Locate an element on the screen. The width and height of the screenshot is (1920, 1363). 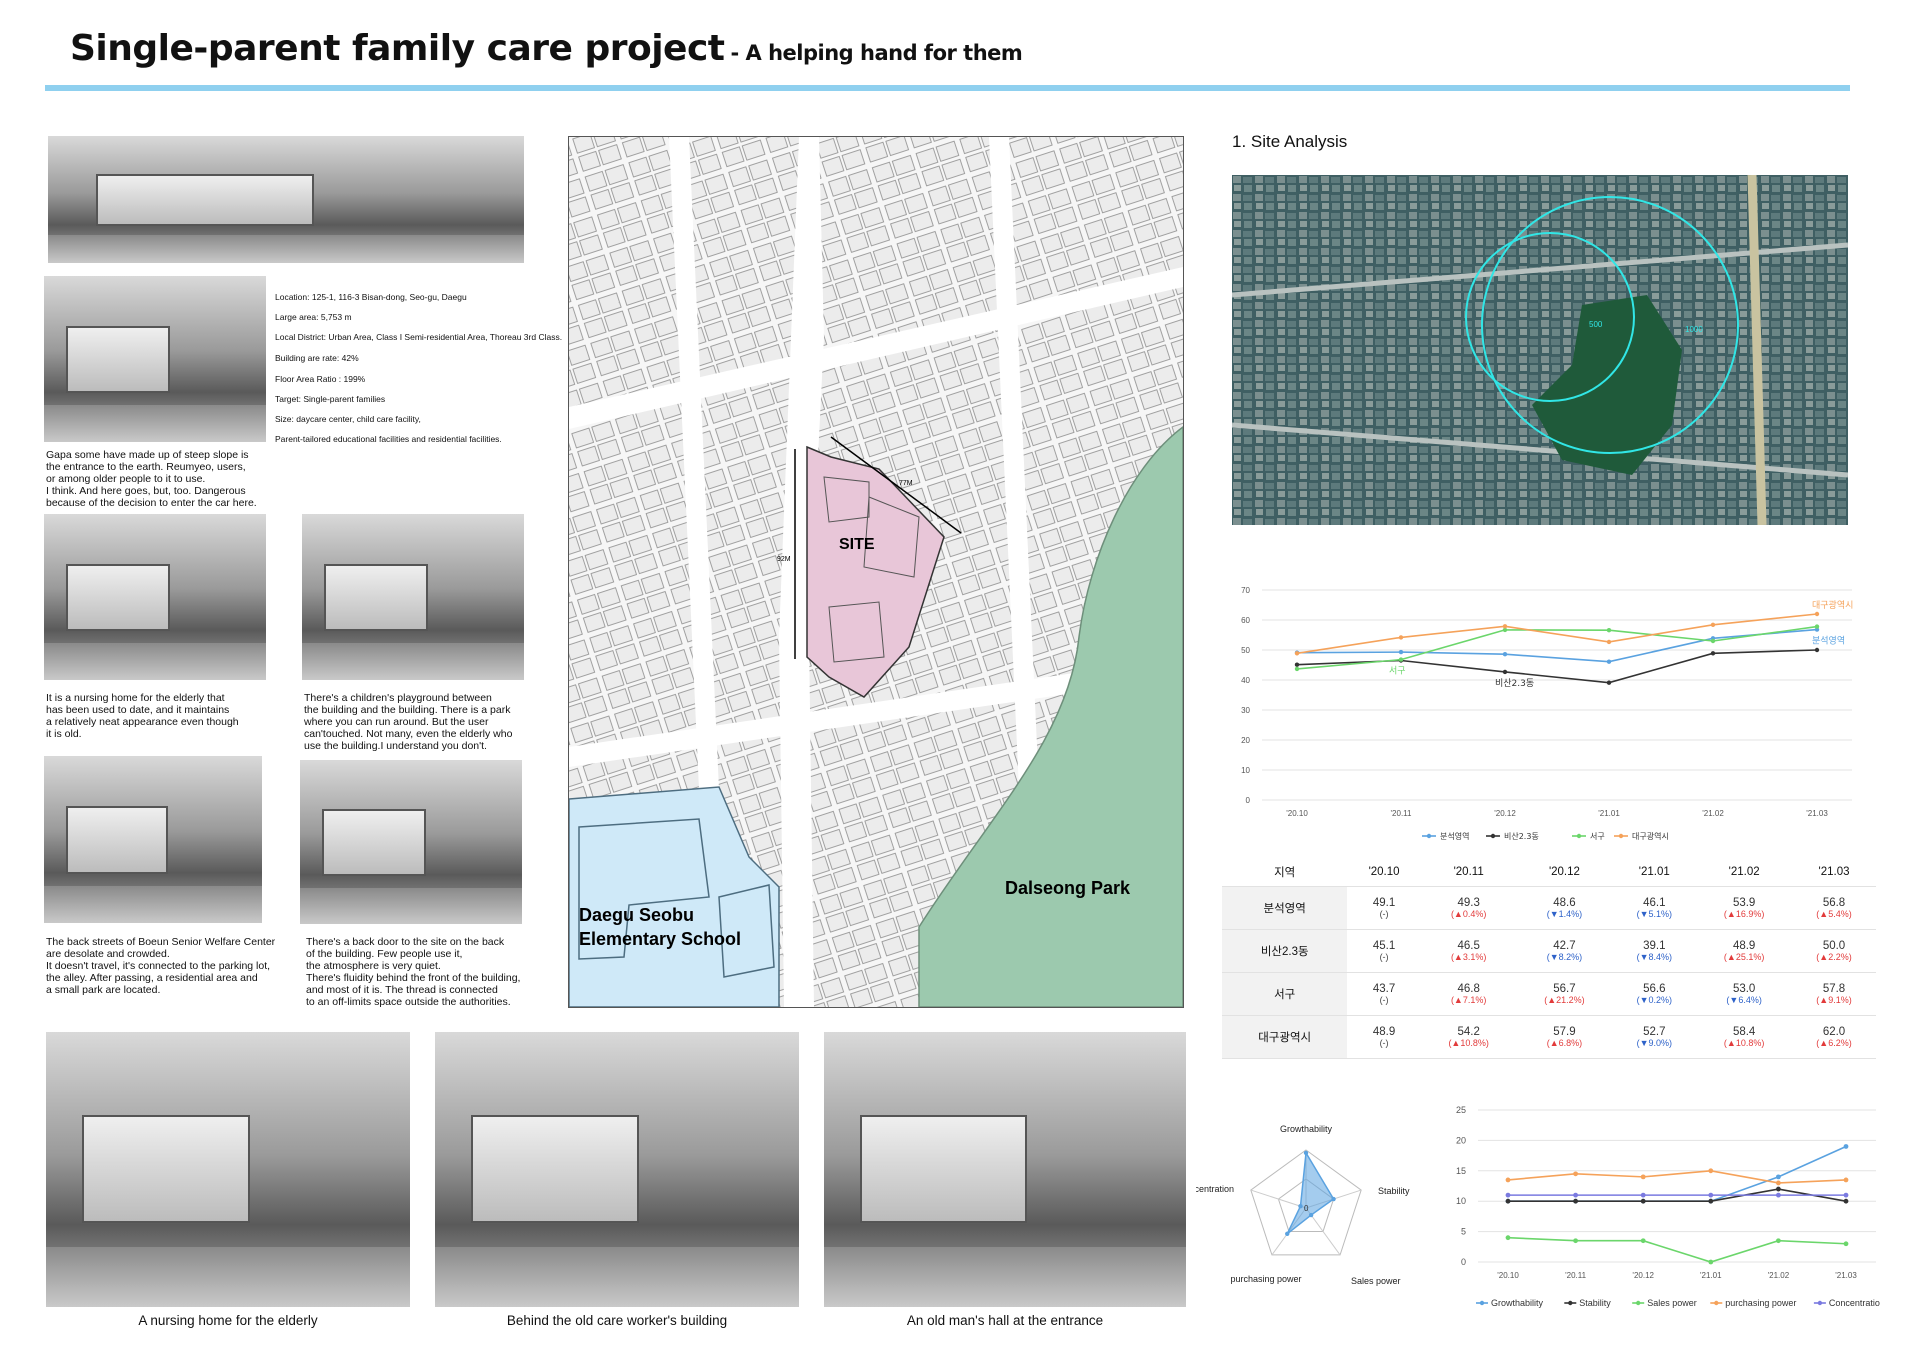
cell-change: (▼5.1%) is located at coordinates (1654, 914).